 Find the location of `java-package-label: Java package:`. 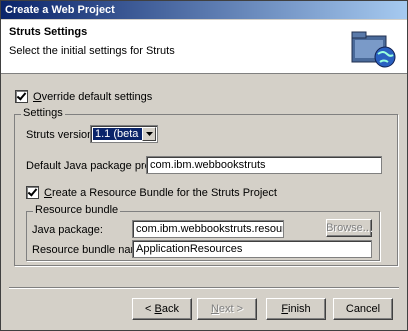

java-package-label: Java package: is located at coordinates (67, 230).